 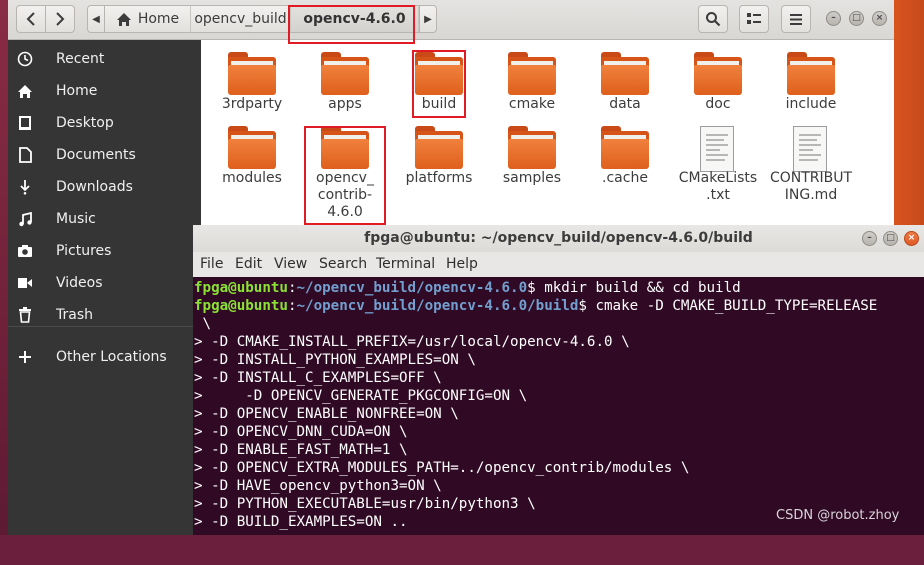 I want to click on sidebar-item-label: Recent, so click(x=80, y=59).